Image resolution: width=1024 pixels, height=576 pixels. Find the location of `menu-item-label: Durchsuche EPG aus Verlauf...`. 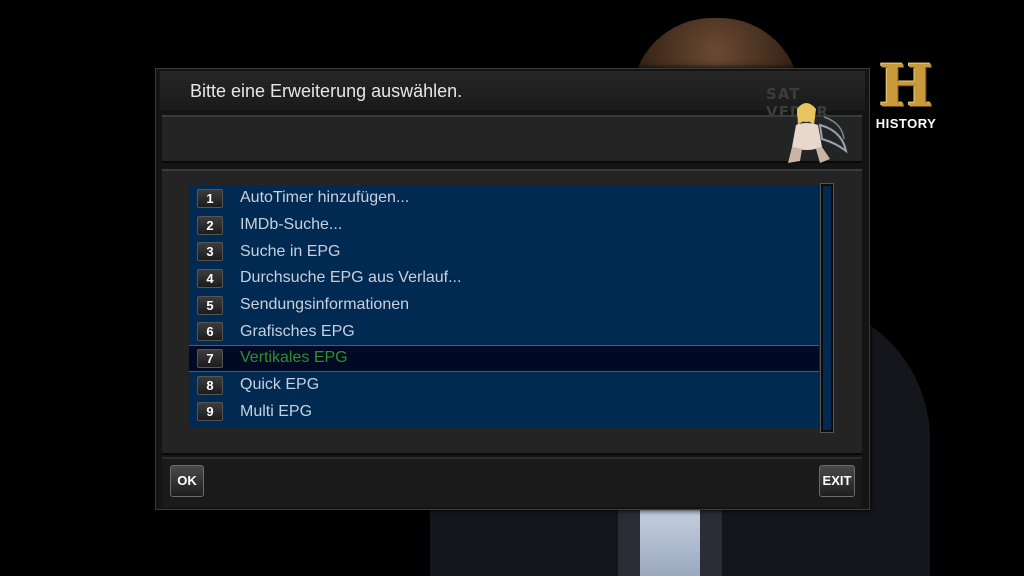

menu-item-label: Durchsuche EPG aus Verlauf... is located at coordinates (351, 278).